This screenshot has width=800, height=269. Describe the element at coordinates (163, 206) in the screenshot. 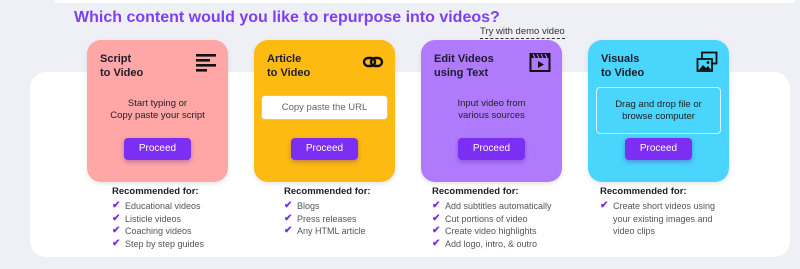

I see `list-item-label: Educational videos` at that location.